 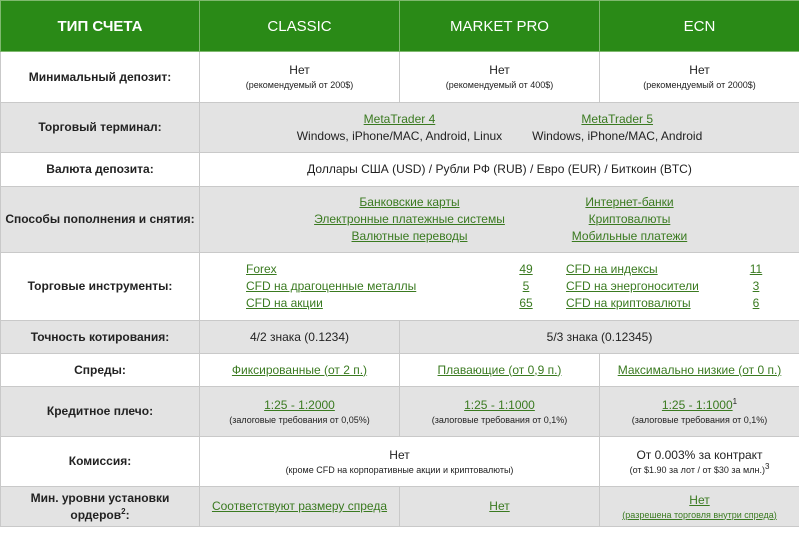 I want to click on min-levels-market-pro-link: Нет, so click(x=499, y=506).